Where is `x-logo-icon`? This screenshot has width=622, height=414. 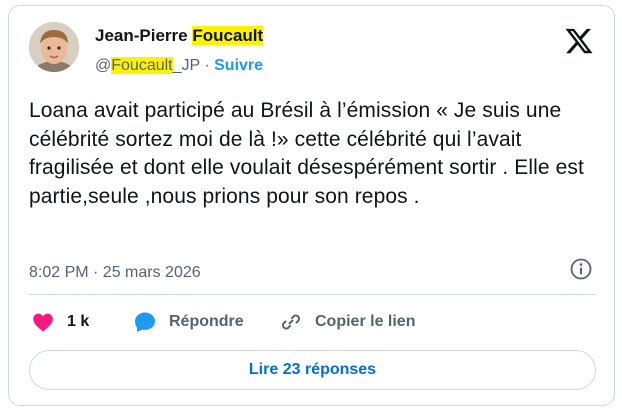
x-logo-icon is located at coordinates (579, 41).